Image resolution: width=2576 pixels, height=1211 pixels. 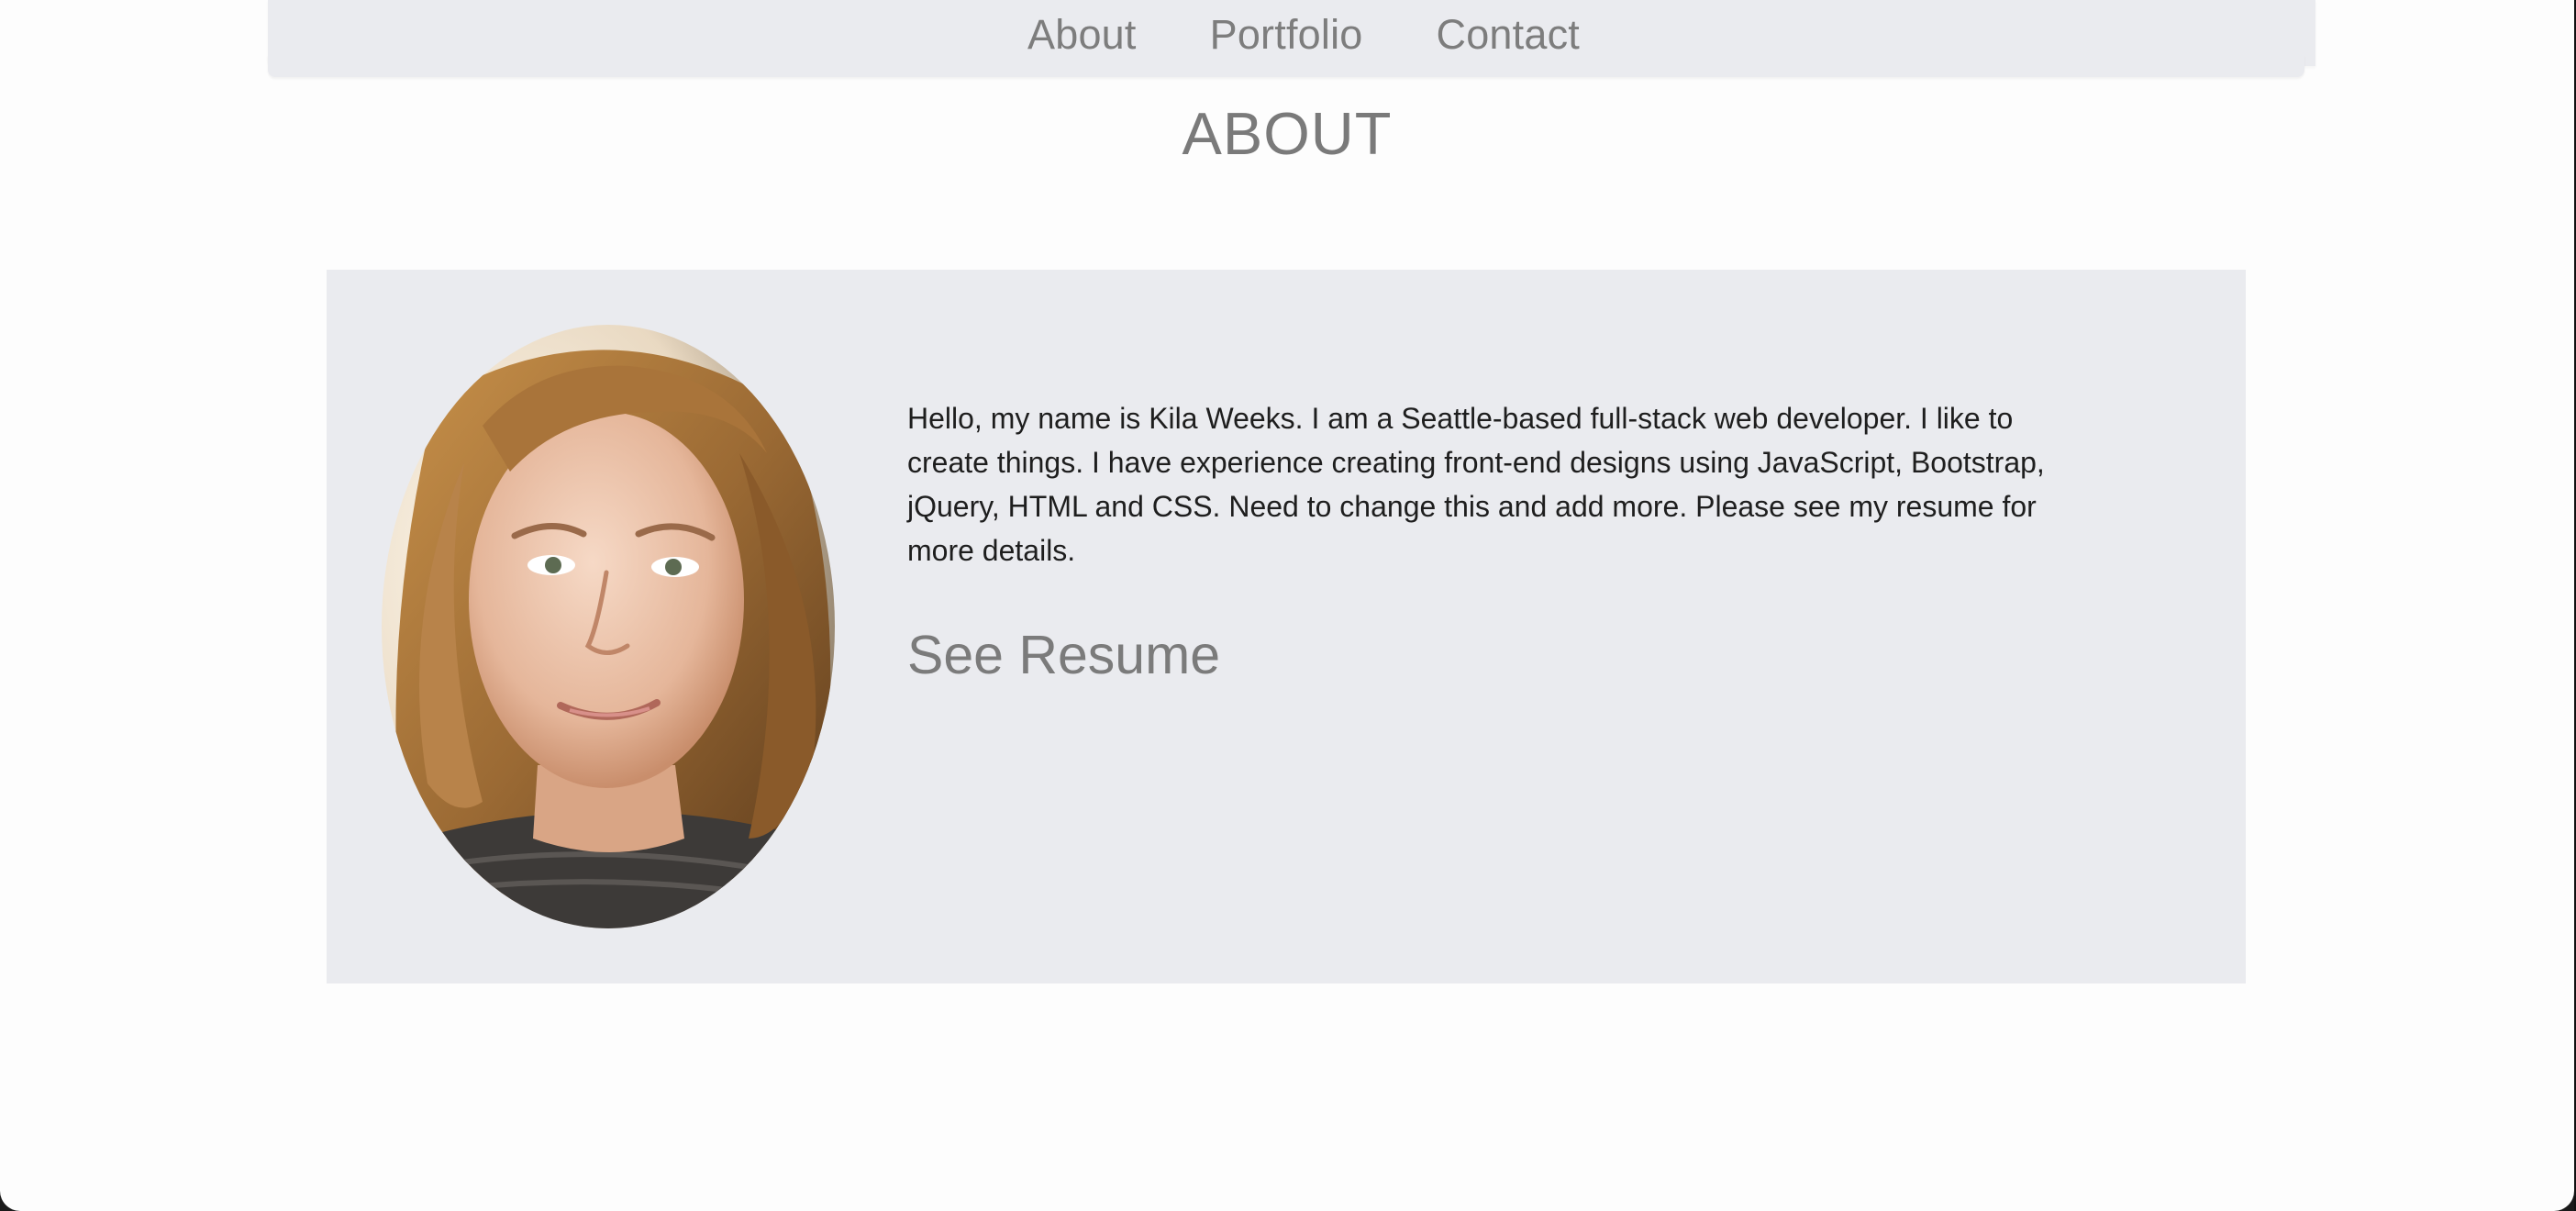 I want to click on main-nav: About Portfolio Contact, so click(x=1286, y=35).